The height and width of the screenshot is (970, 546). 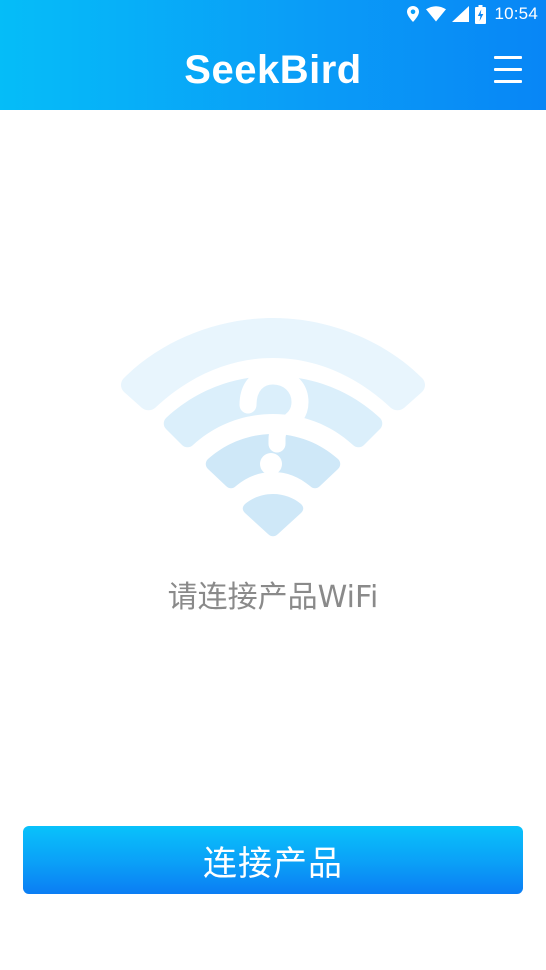 I want to click on cell-signal-icon, so click(x=461, y=14).